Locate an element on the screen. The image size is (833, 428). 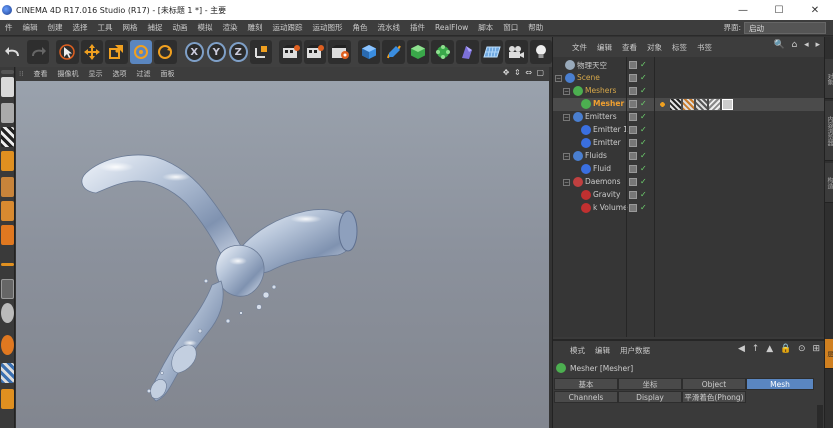
tree-row-daemons: − Daemons ✓ is located at coordinates (689, 182).